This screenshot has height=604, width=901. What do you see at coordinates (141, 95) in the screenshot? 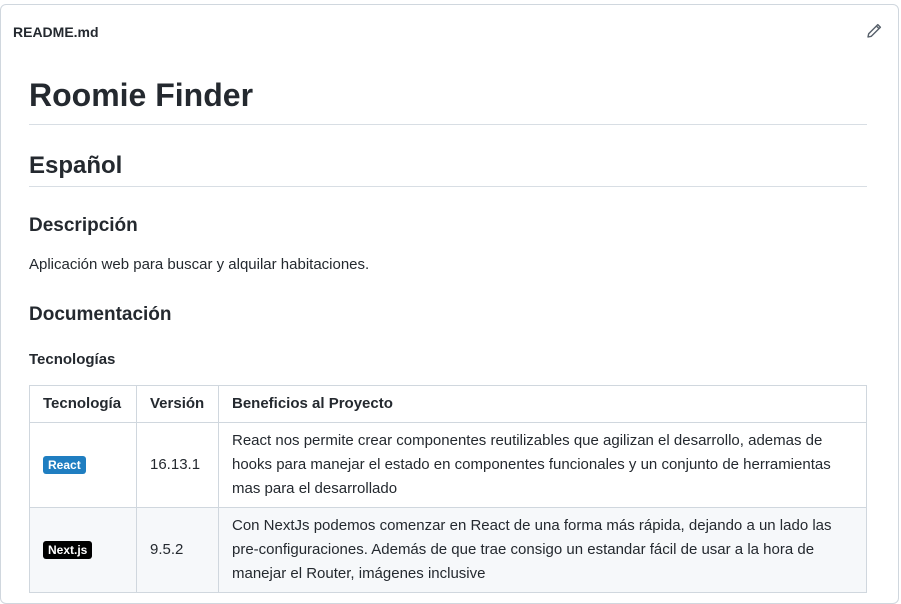
I see `page-title: Roomie Finder` at bounding box center [141, 95].